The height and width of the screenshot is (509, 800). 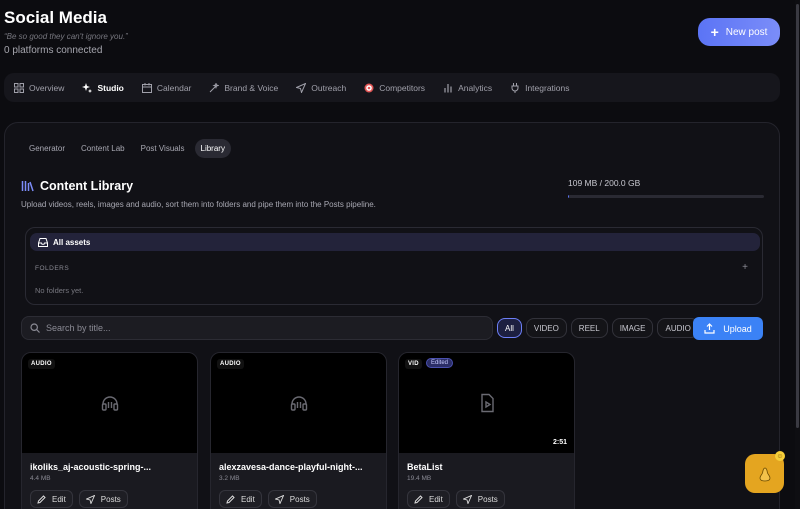 What do you see at coordinates (35, 328) in the screenshot?
I see `search-icon` at bounding box center [35, 328].